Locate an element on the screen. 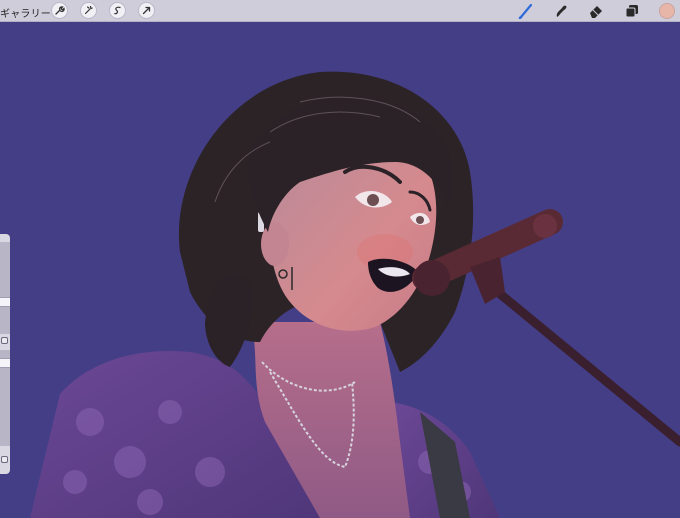 This screenshot has height=518, width=680. layers-icon is located at coordinates (632, 11).